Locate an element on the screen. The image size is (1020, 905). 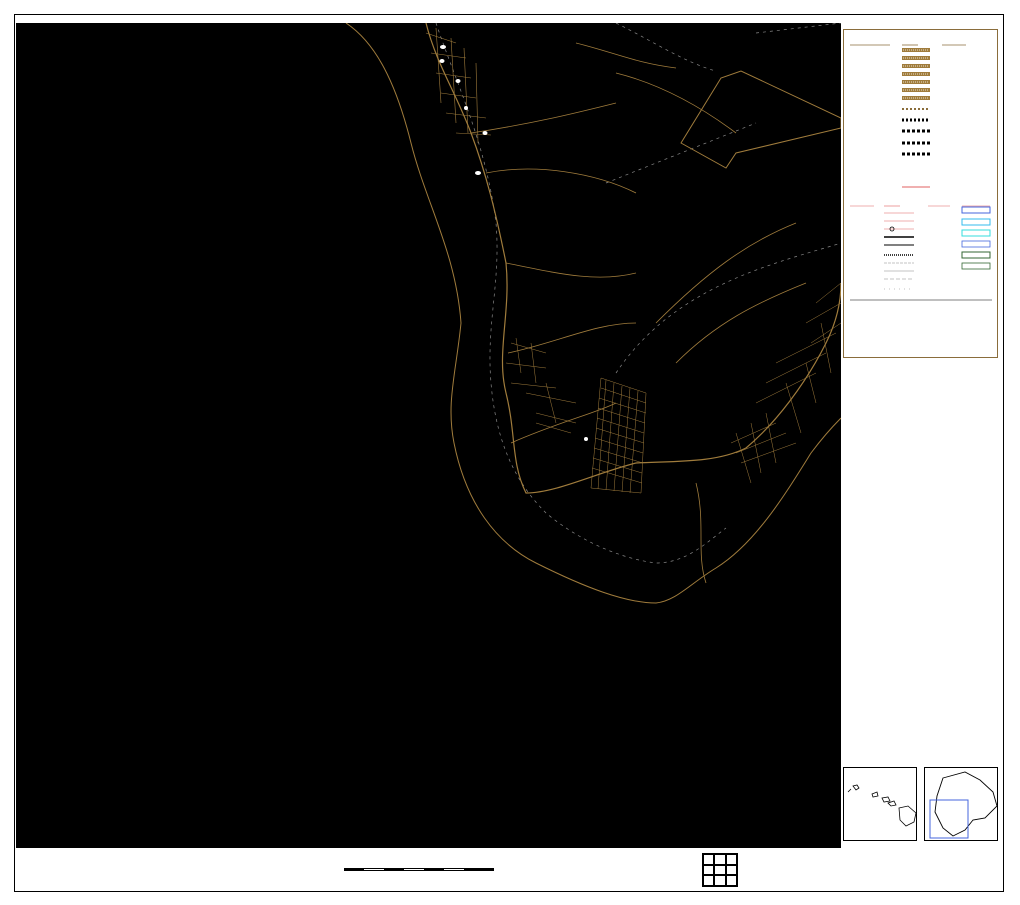
hawaii-islands-graphic is located at coordinates (882, 805).